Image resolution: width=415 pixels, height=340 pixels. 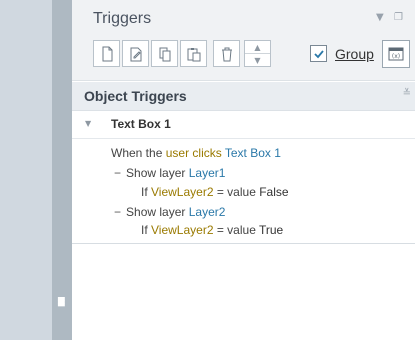 I want to click on paste-icon, so click(x=193, y=54).